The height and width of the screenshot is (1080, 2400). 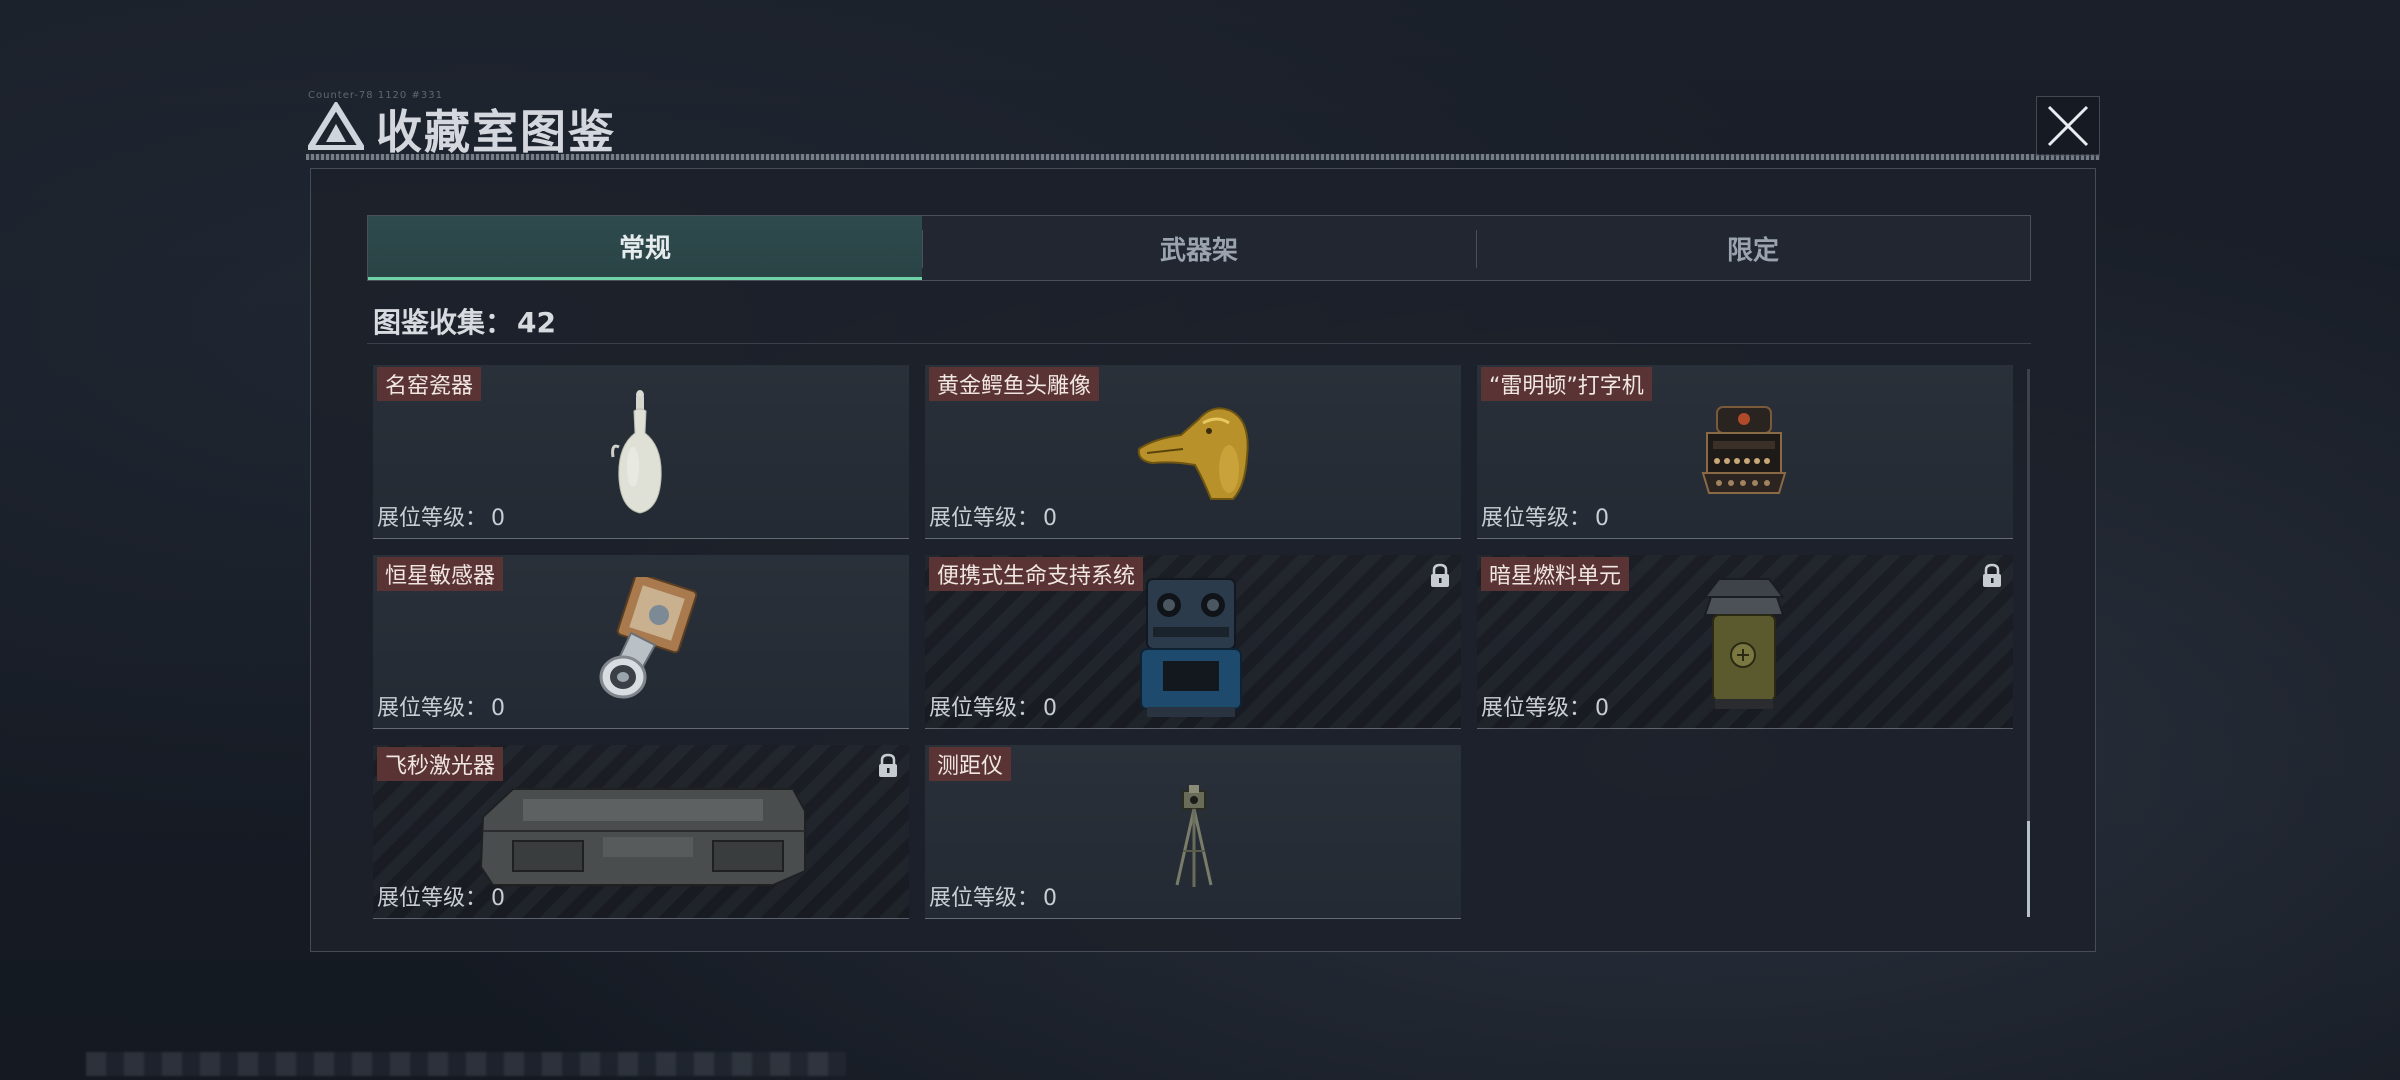 What do you see at coordinates (440, 764) in the screenshot?
I see `item-name: 飞秒激光器` at bounding box center [440, 764].